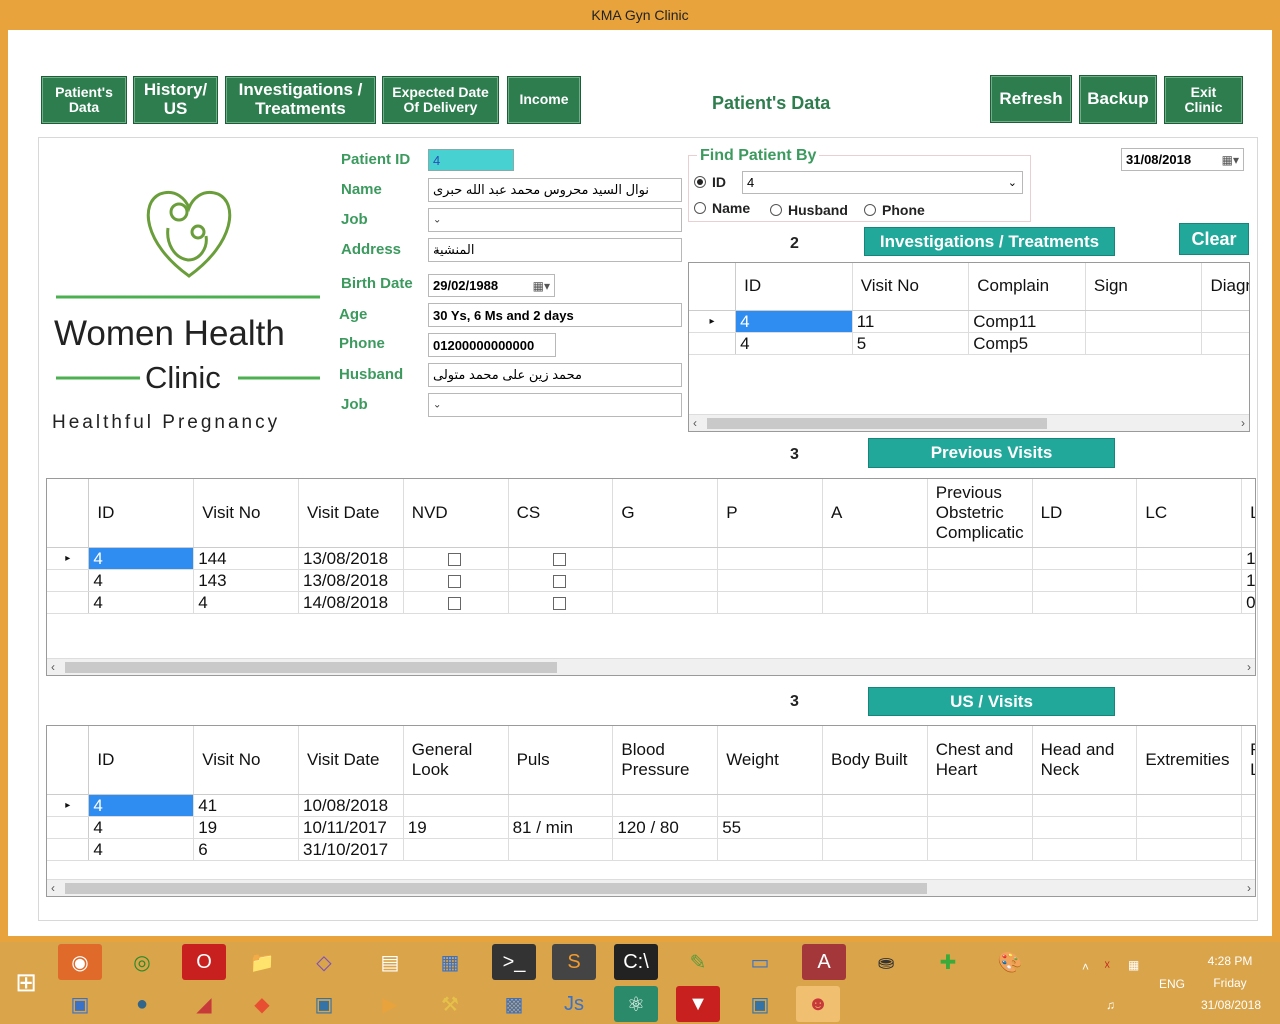  What do you see at coordinates (1085, 967) in the screenshot?
I see `tray-up-icon: ˄` at bounding box center [1085, 967].